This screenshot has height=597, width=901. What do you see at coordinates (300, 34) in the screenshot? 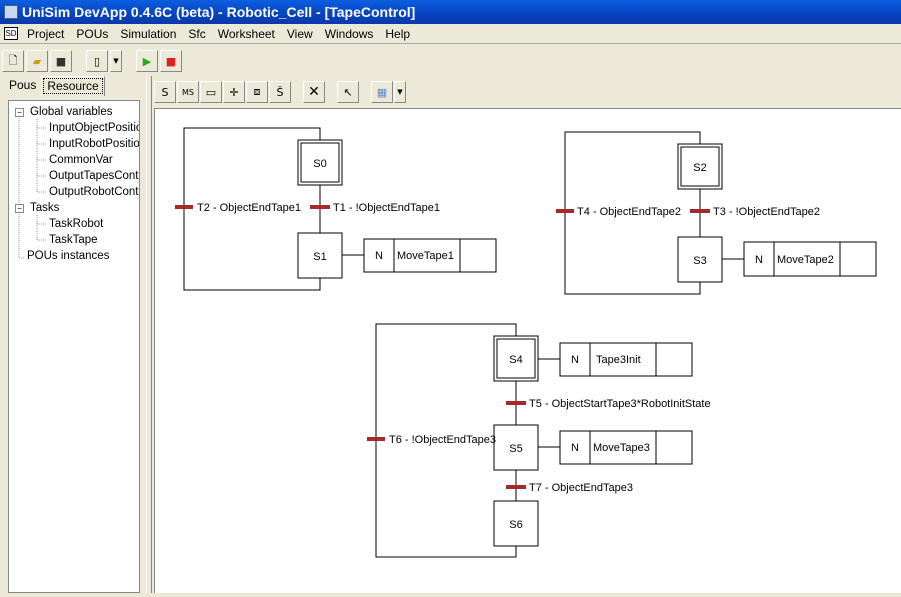
I see `menu-view: View` at bounding box center [300, 34].